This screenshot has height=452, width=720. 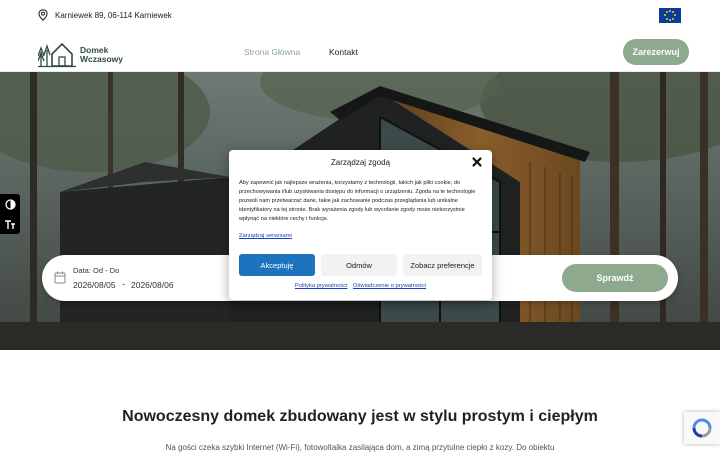 What do you see at coordinates (265, 236) in the screenshot?
I see `manage-services-link: Zarządzaj serwisami` at bounding box center [265, 236].